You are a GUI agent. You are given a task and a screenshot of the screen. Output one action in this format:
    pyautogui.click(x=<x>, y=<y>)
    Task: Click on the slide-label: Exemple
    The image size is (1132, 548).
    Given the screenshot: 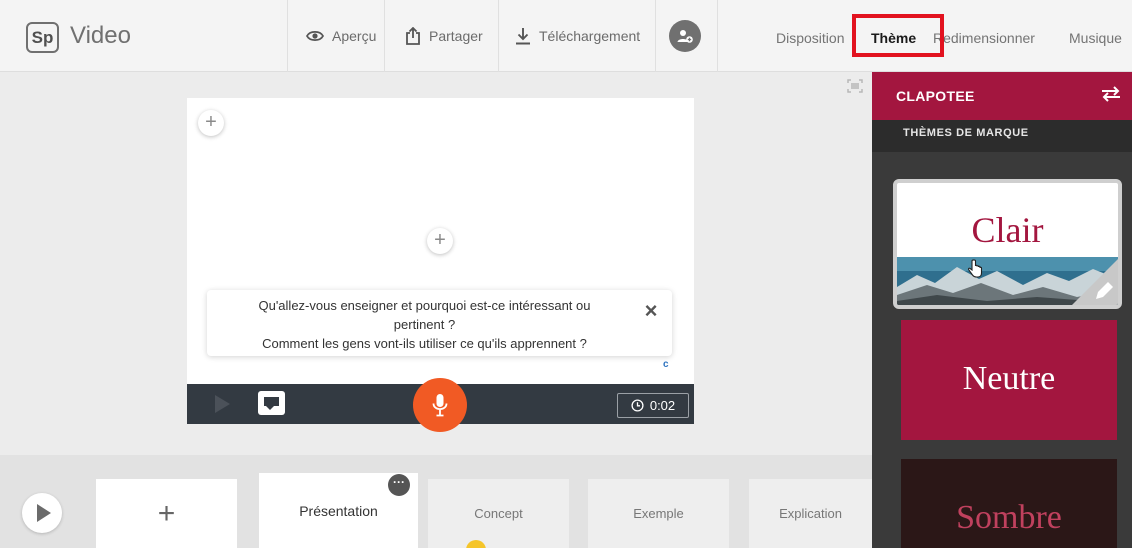 What is the action you would take?
    pyautogui.click(x=658, y=513)
    